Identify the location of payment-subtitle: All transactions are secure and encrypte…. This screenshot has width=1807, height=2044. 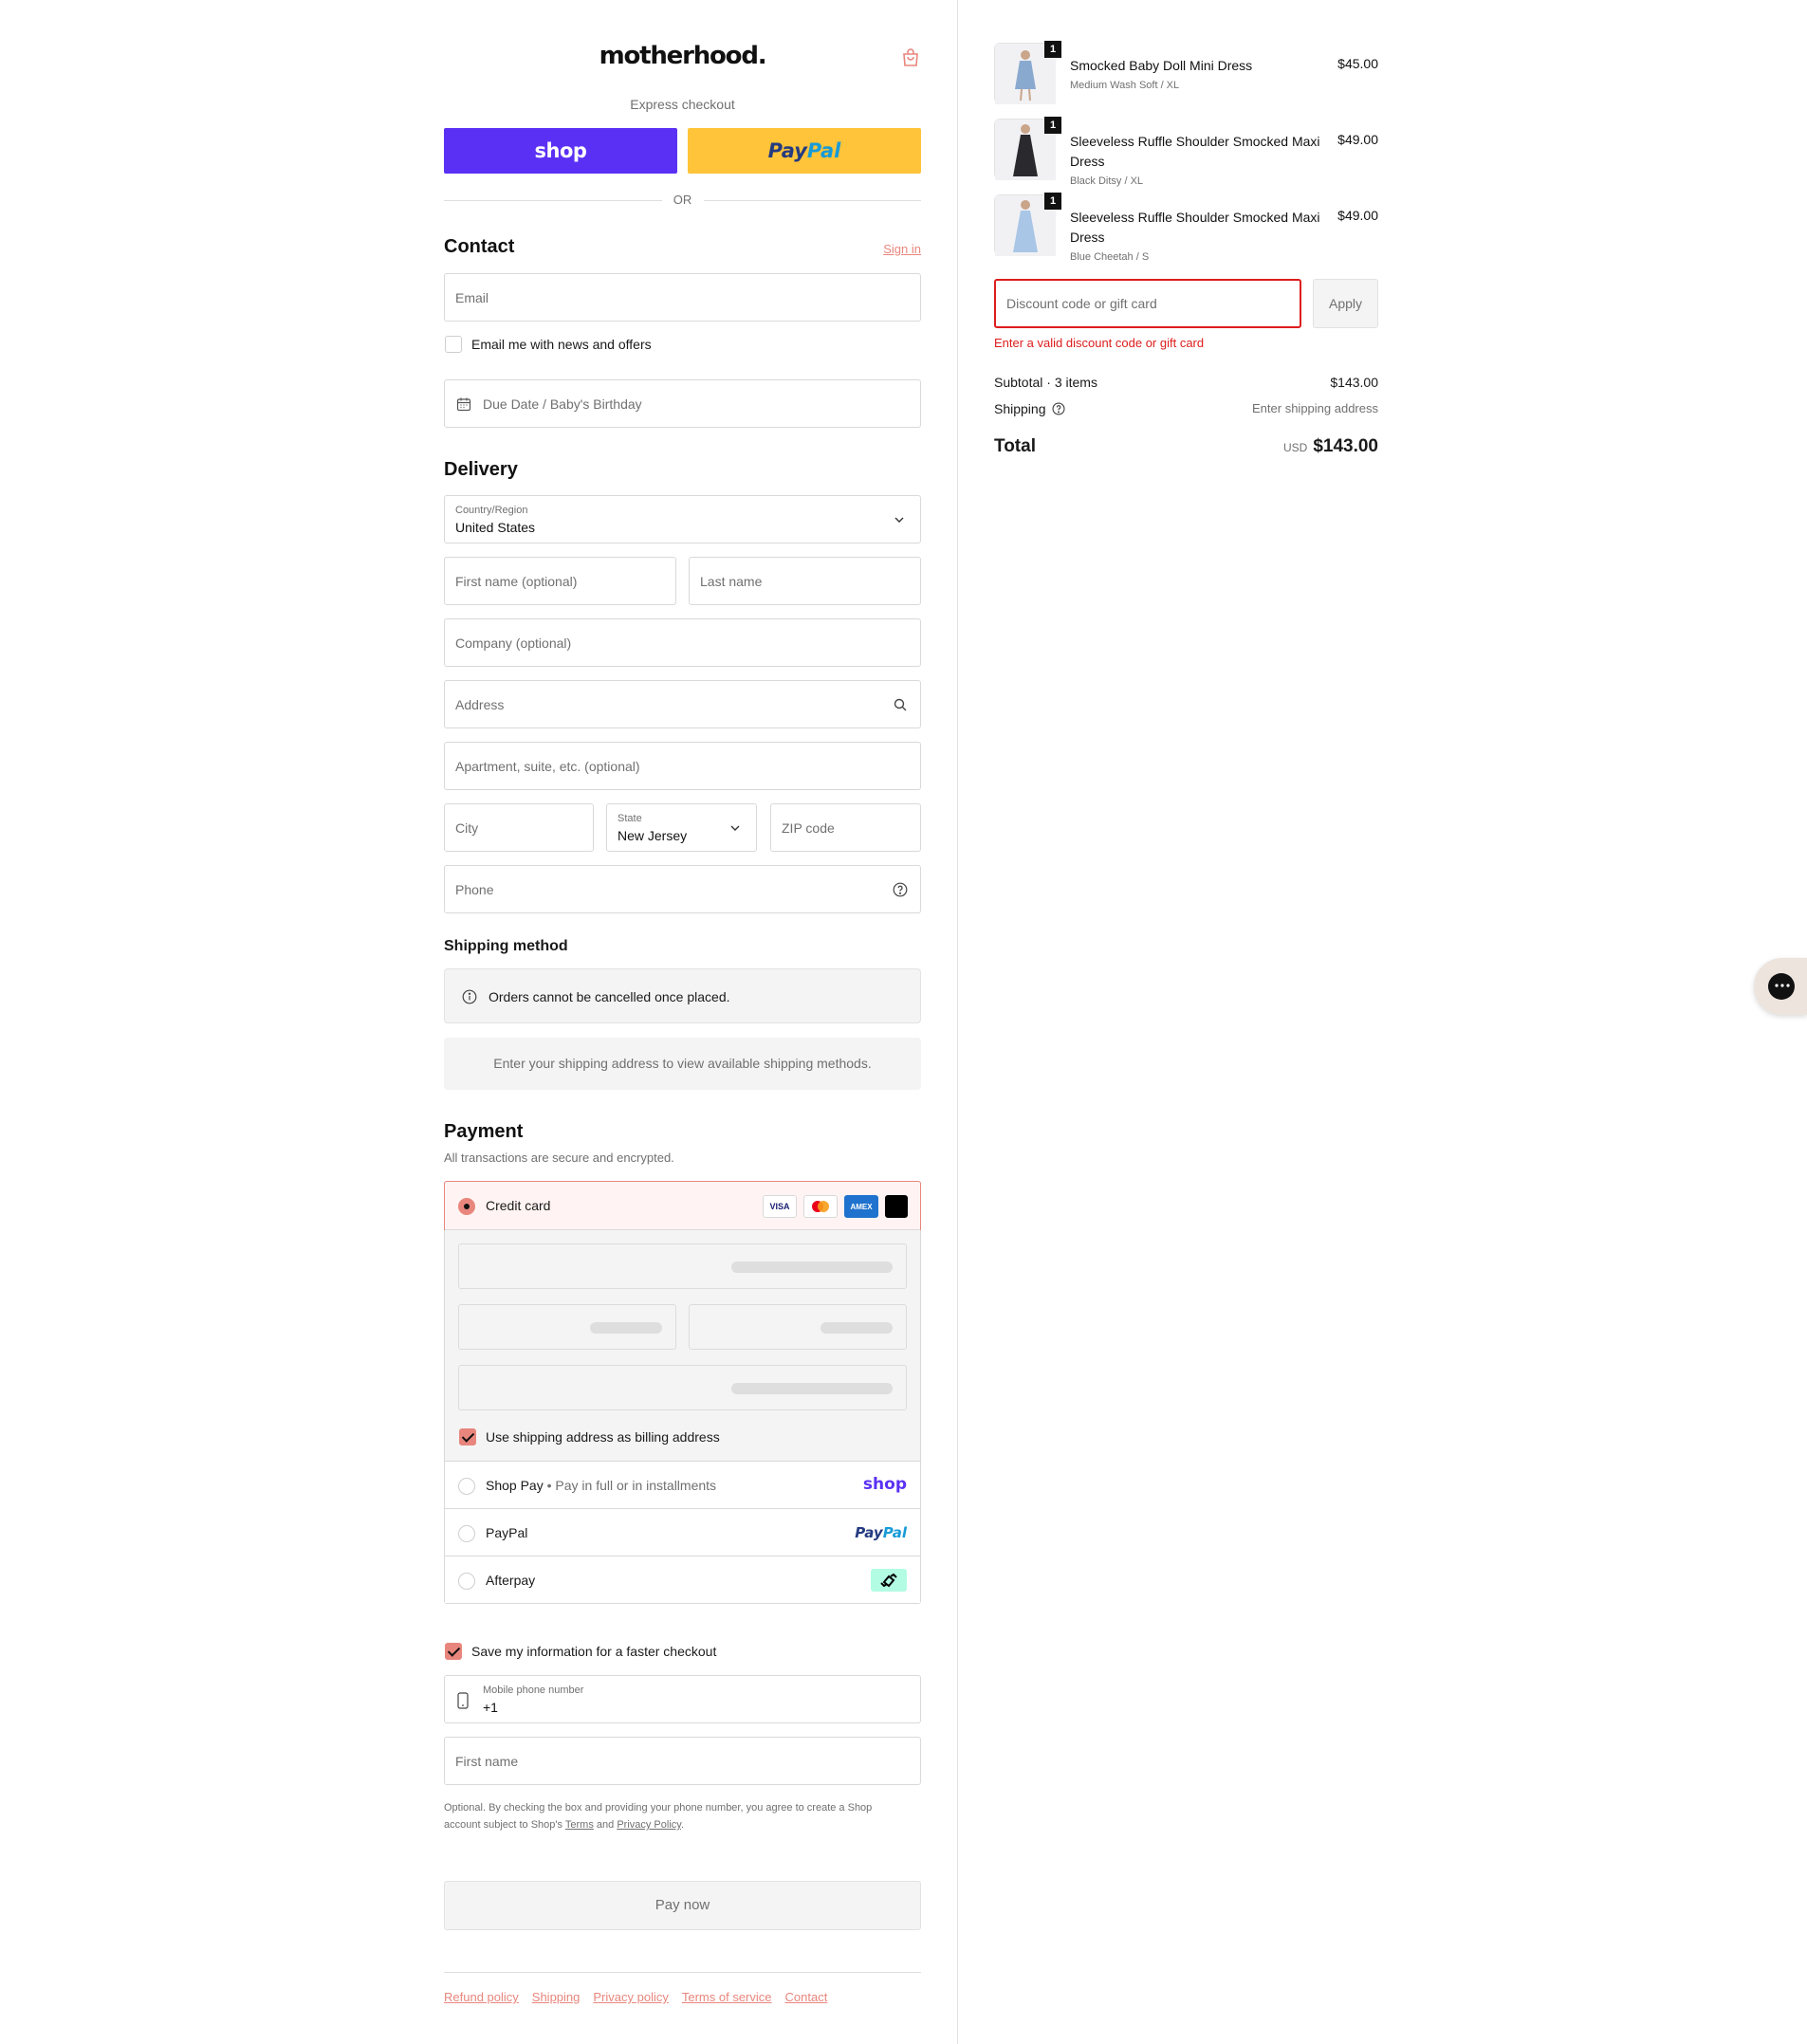
(559, 1158).